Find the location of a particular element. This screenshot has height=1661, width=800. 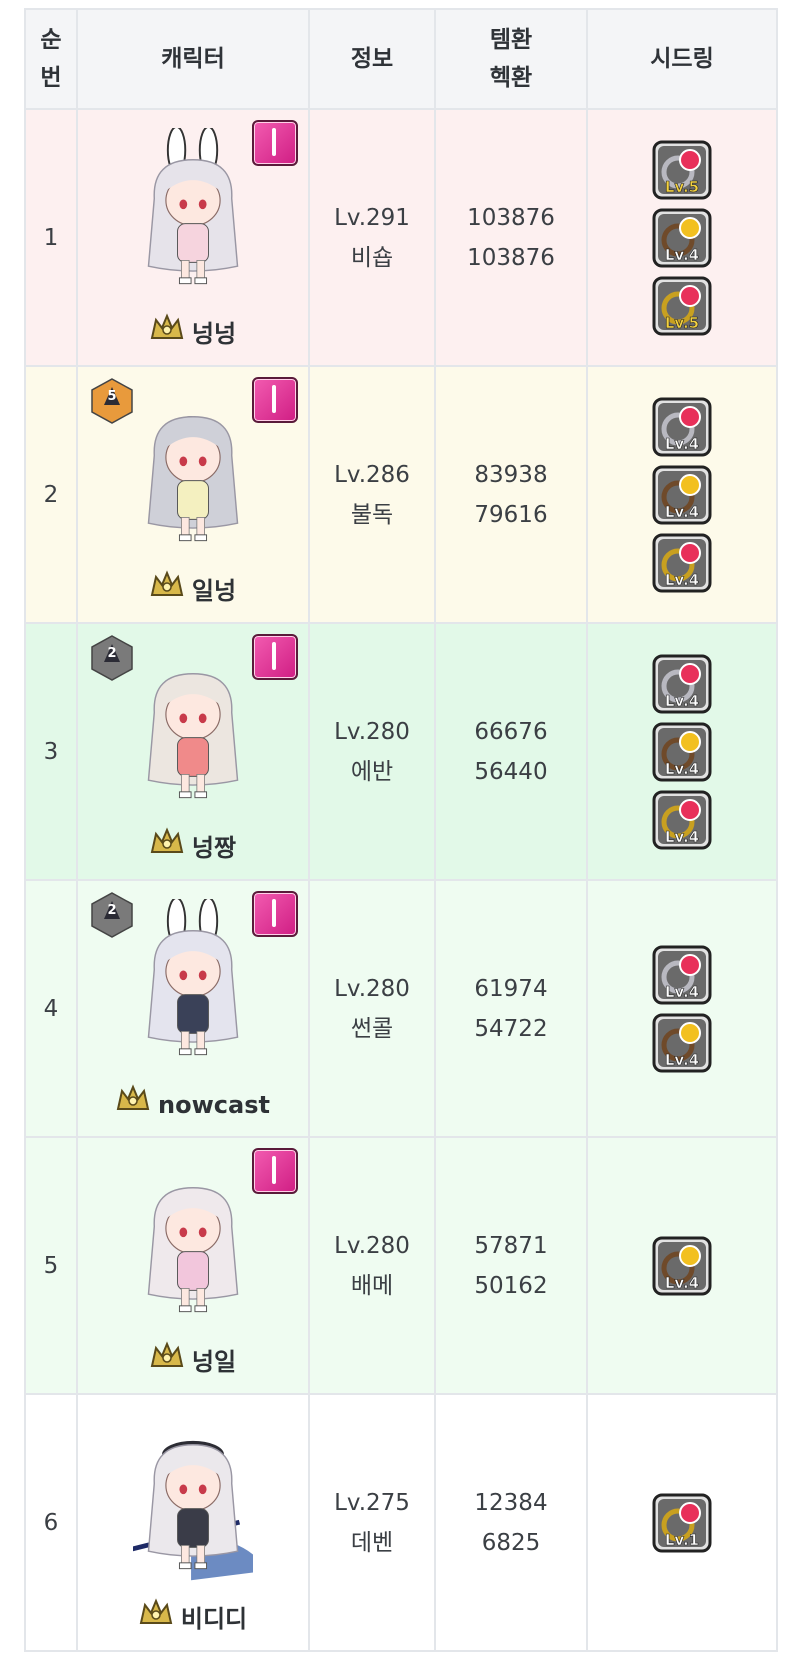

character-cell: 2 넝짱 is located at coordinates (193, 751).